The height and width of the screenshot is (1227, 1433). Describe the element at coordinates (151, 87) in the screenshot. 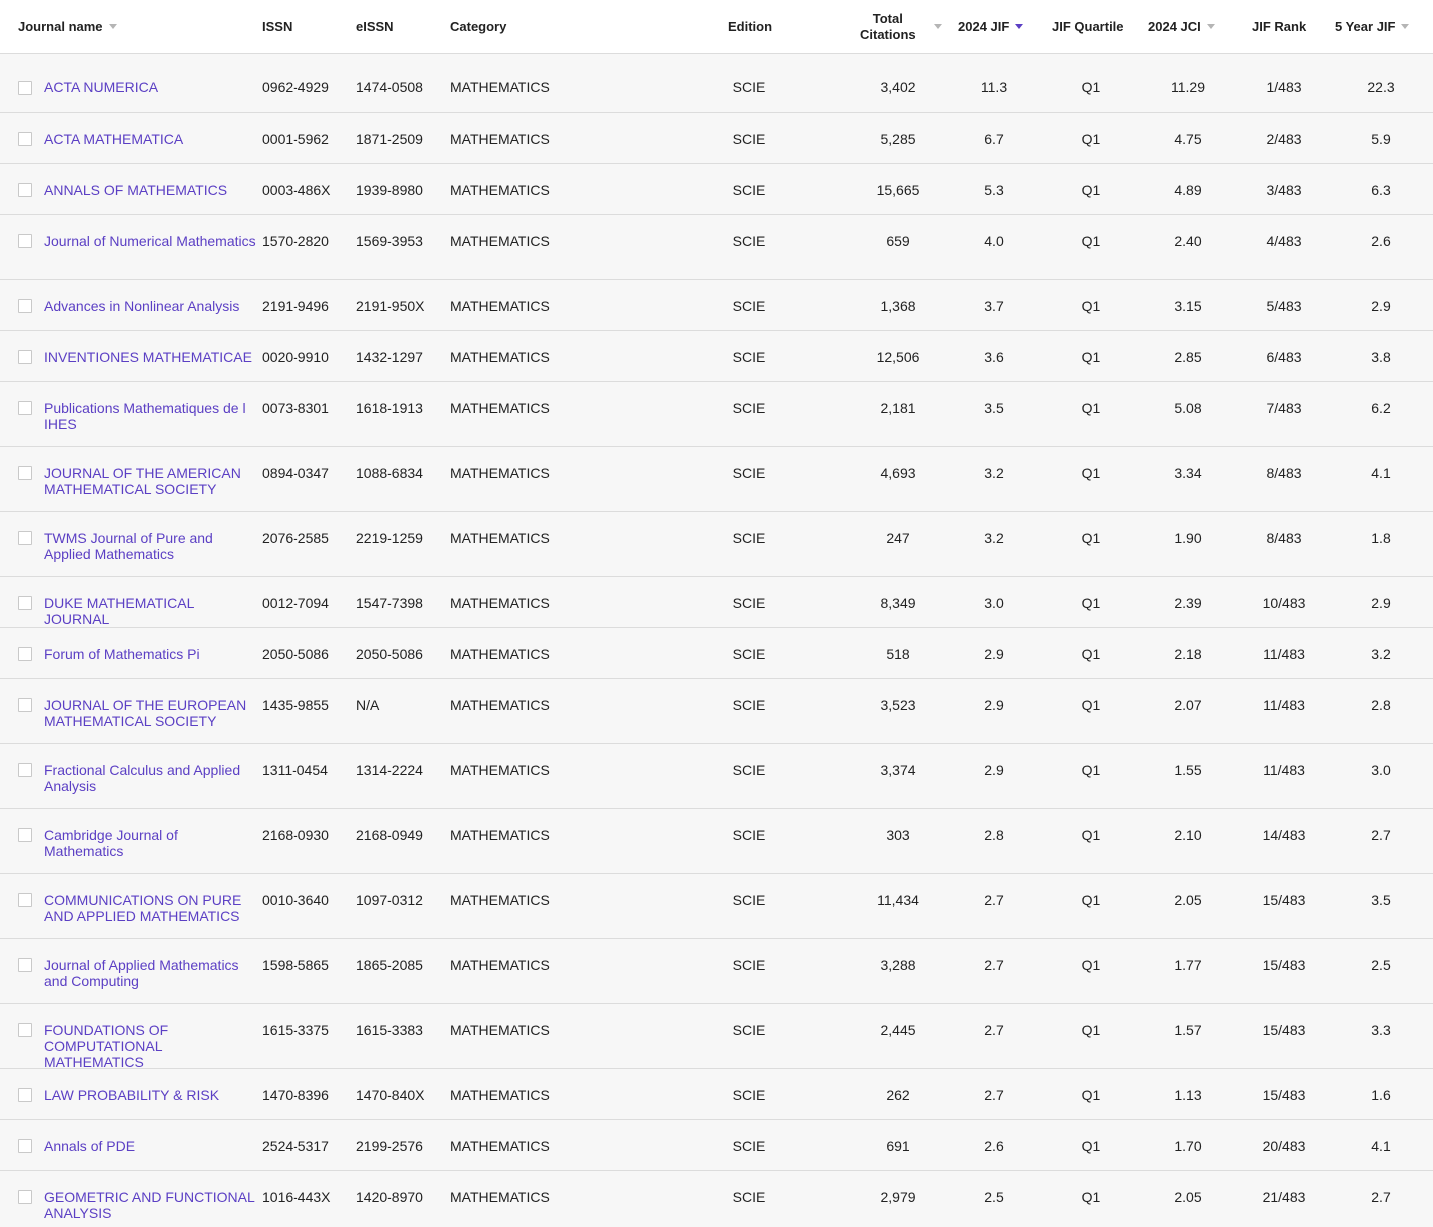

I see `journal-name-link: ACTA NUMERICA` at that location.